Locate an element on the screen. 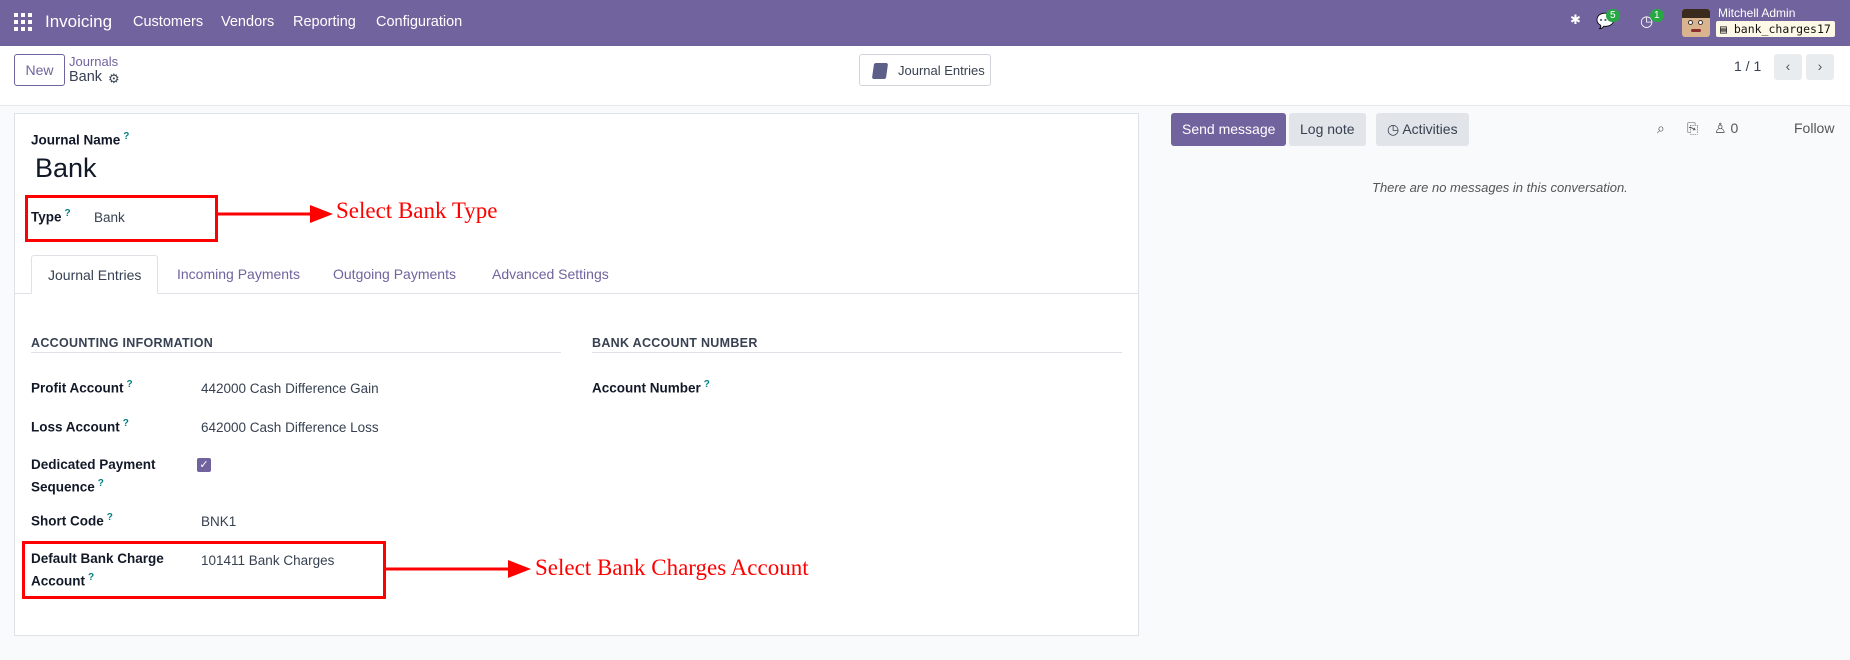 This screenshot has height=660, width=1850. menu-reporting: Reporting is located at coordinates (324, 22).